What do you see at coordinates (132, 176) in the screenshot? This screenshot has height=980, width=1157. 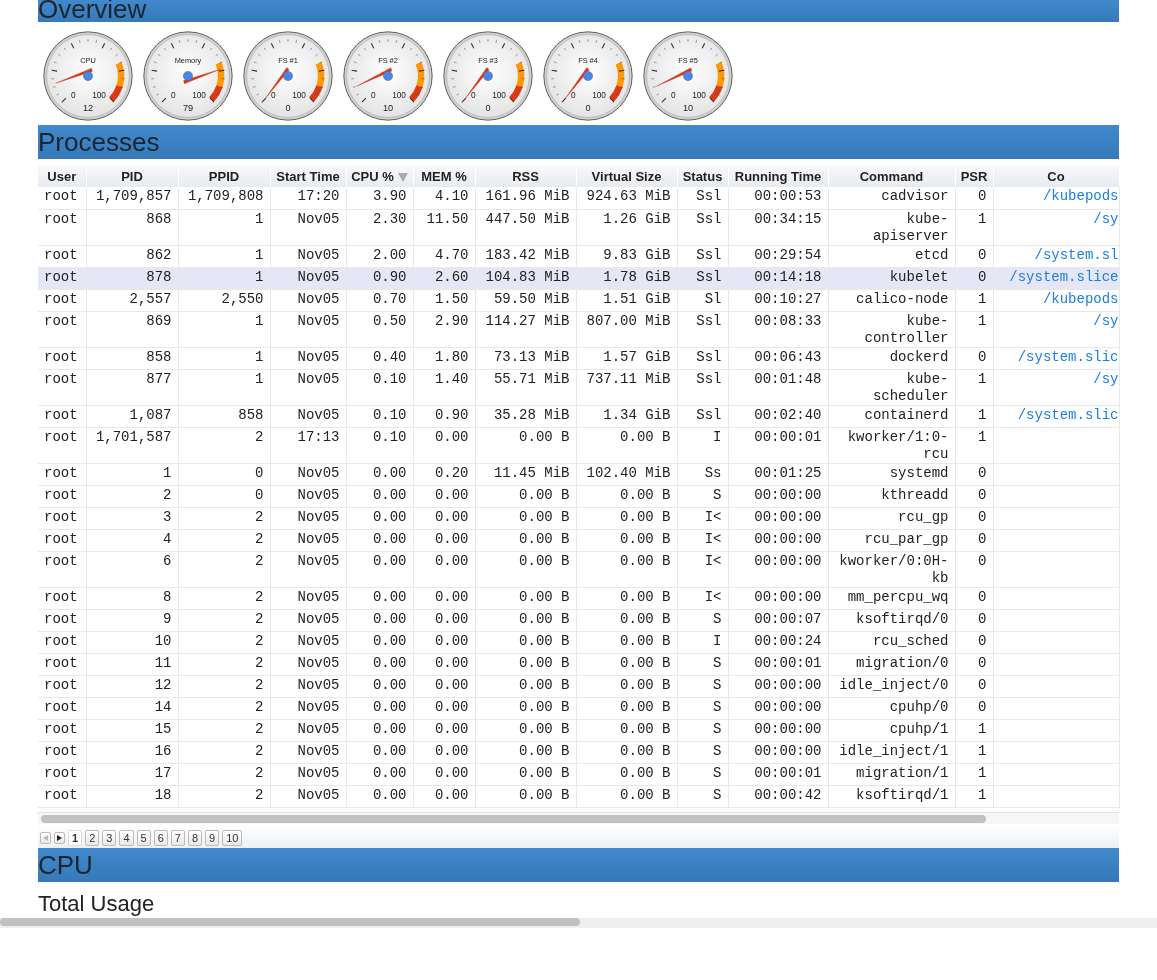 I see `column-header: PID` at bounding box center [132, 176].